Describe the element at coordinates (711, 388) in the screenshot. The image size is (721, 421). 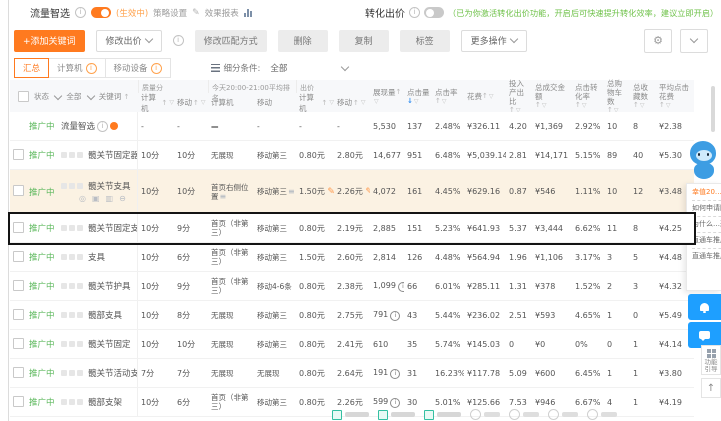
I see `back-to-top-button: ↑` at that location.